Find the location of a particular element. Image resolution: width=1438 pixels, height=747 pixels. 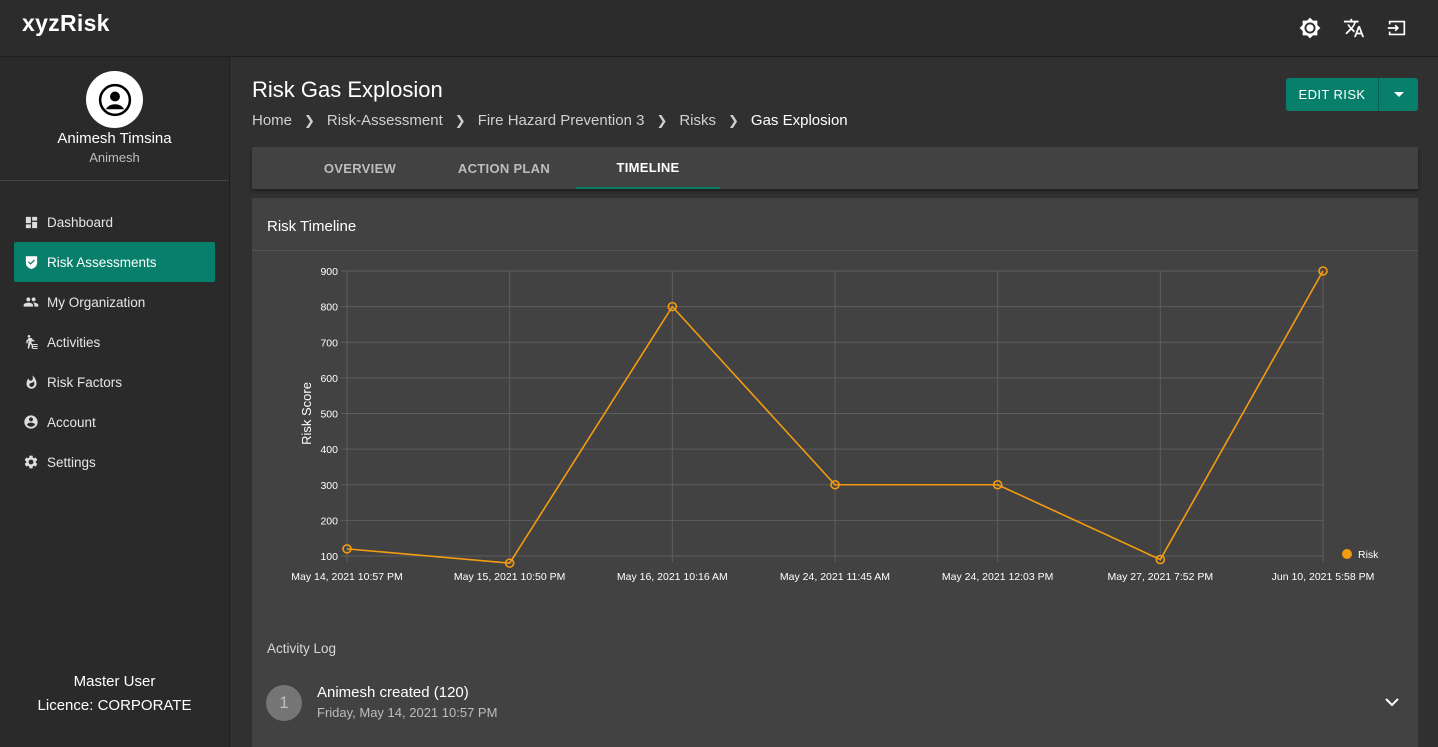

sidebar-item-activities: Activities is located at coordinates (114, 342).